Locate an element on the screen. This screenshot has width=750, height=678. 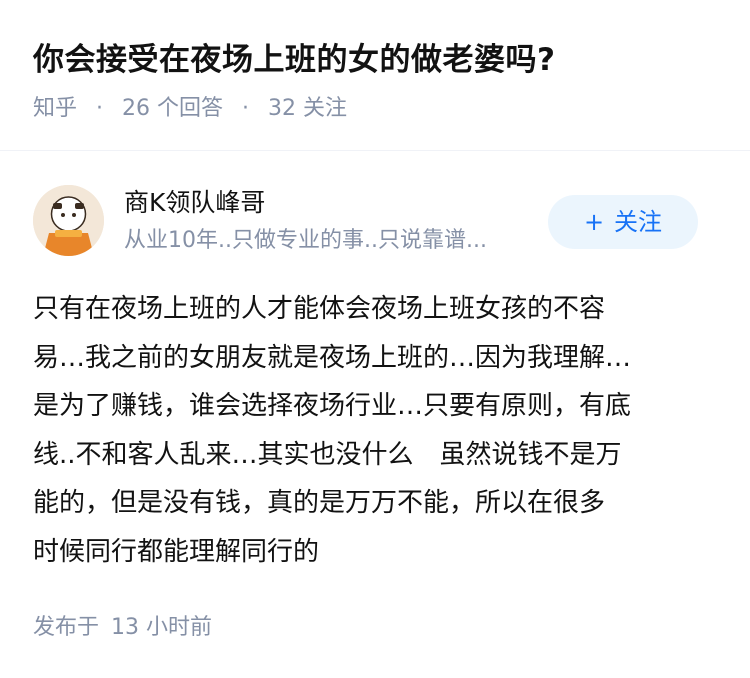
answer-line: 是为了赚钱，谁会选择夜场行业…只要有原则，有底 is located at coordinates (332, 406).